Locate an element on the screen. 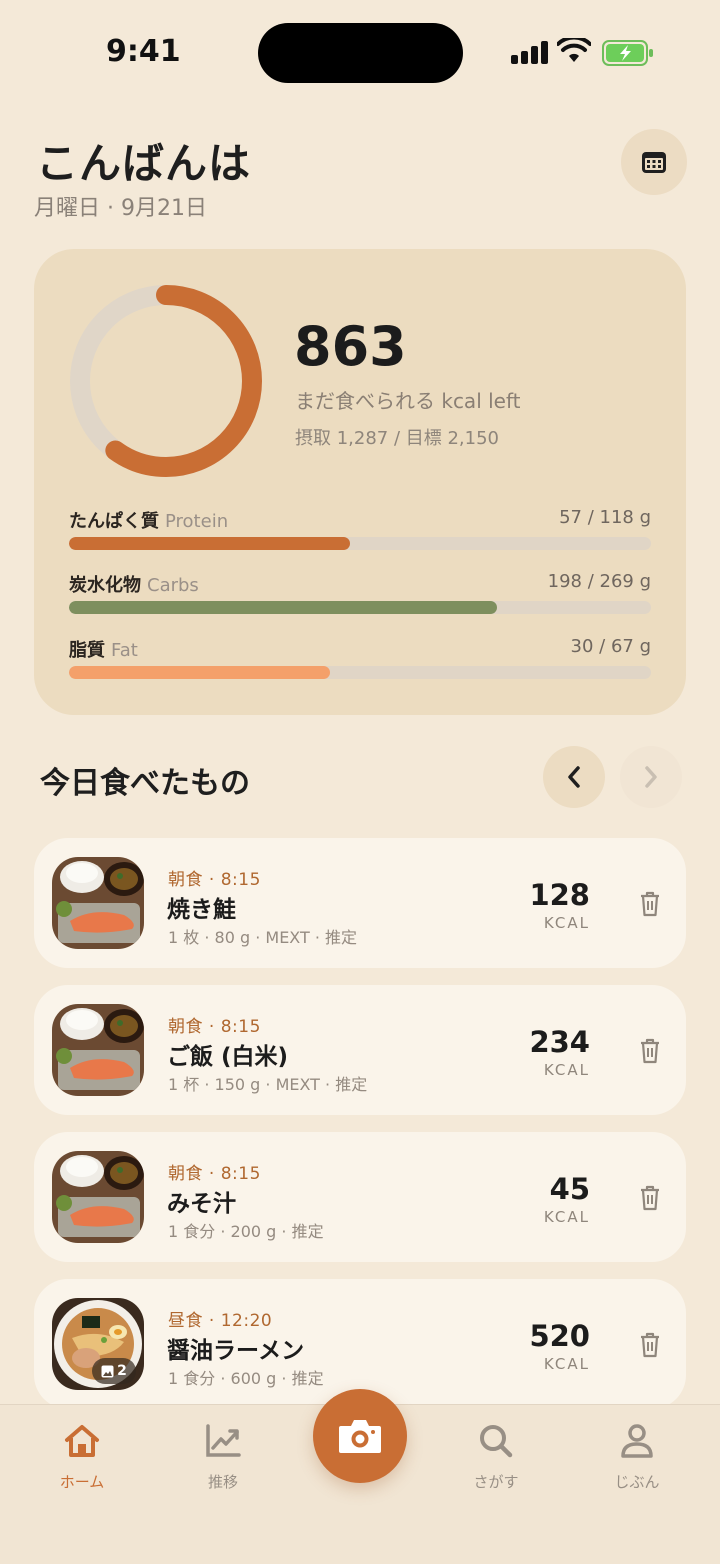 Image resolution: width=720 pixels, height=1564 pixels. photo-count-badge: 2 is located at coordinates (114, 1371).